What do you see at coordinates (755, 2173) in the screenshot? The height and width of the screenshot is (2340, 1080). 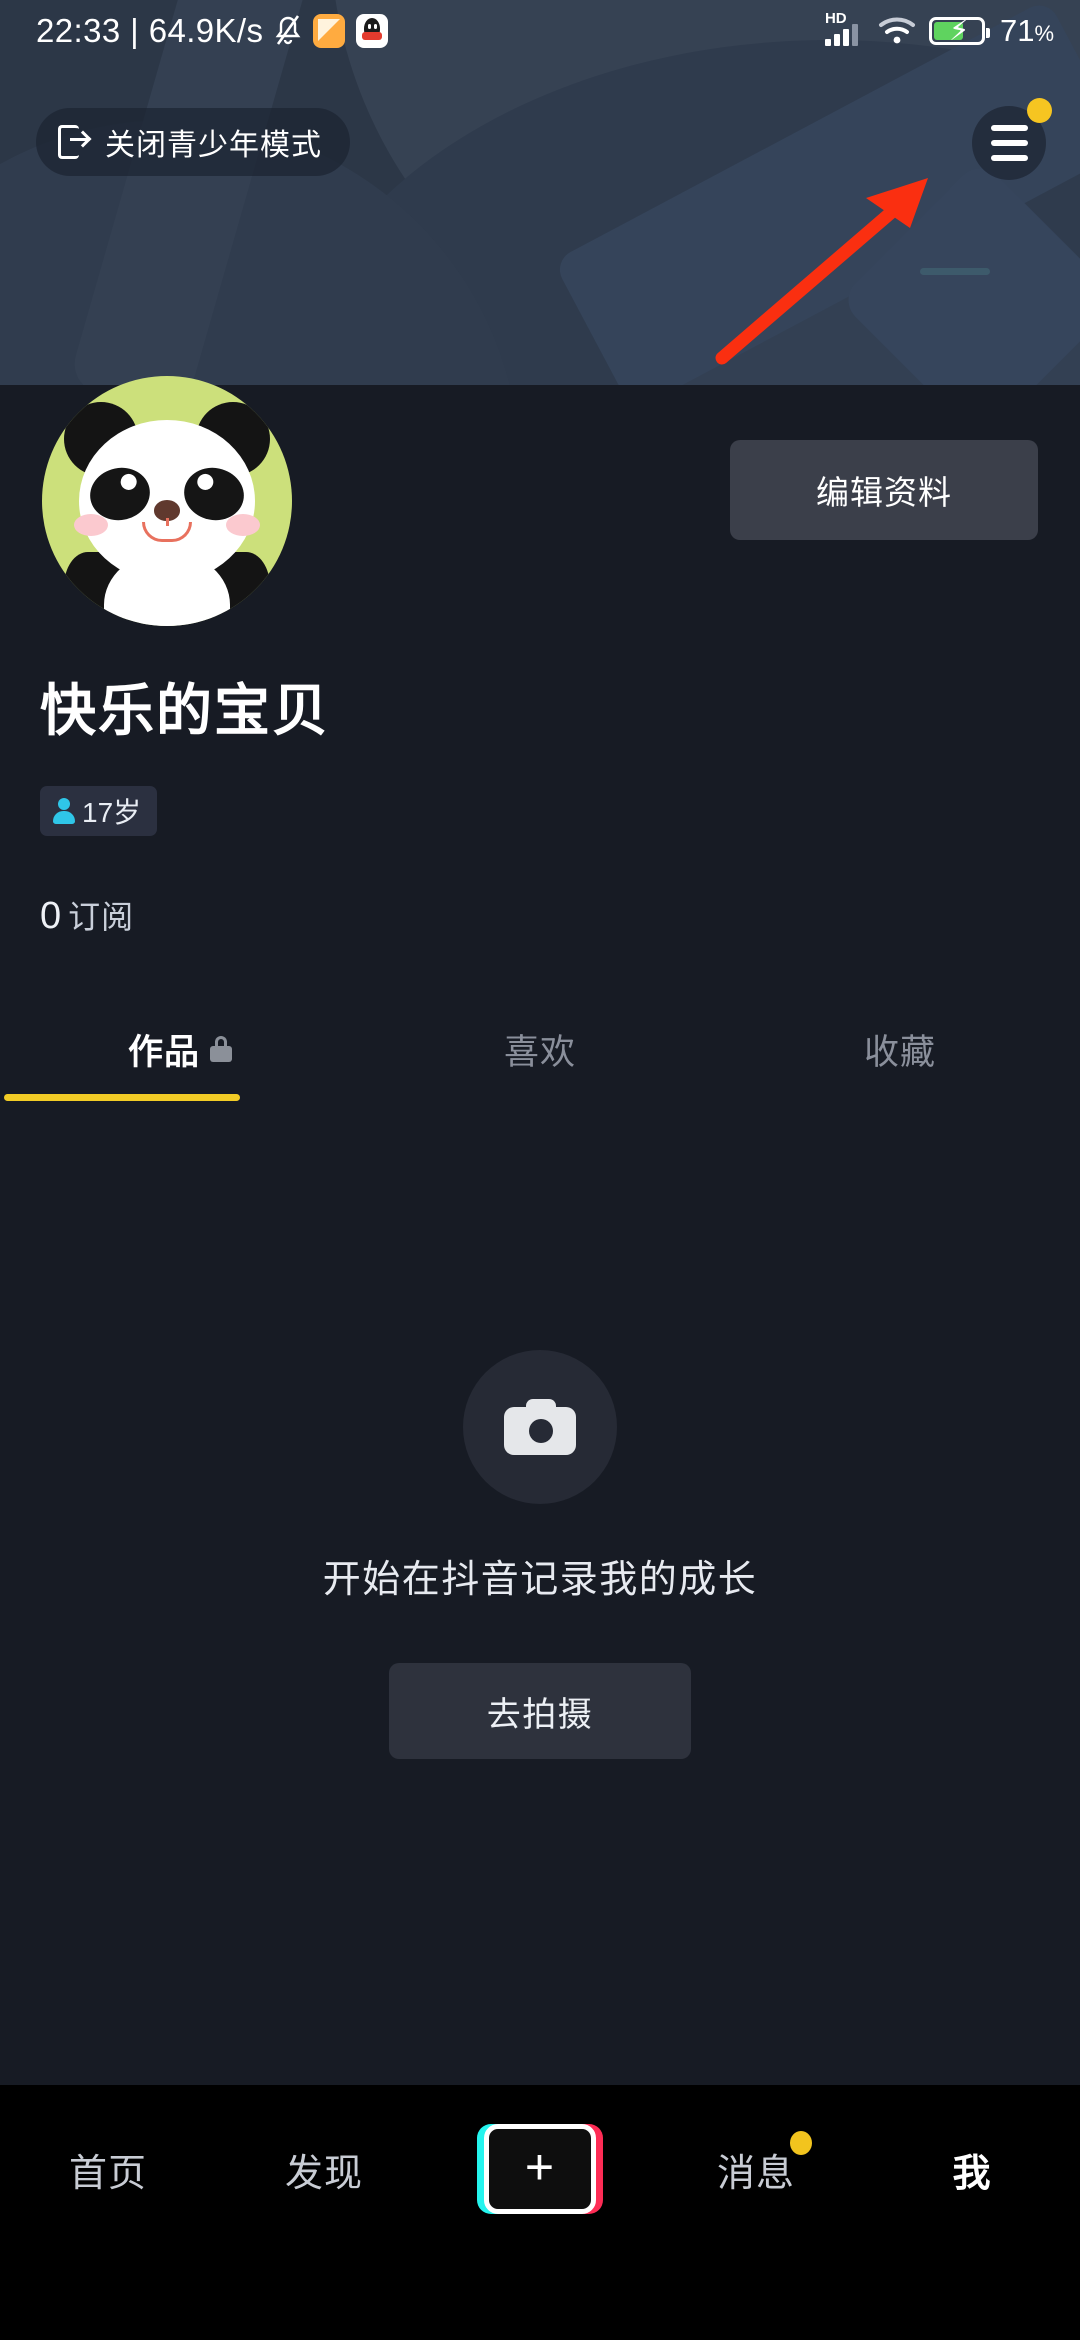 I see `nav-item-messages-label: 消息` at bounding box center [755, 2173].